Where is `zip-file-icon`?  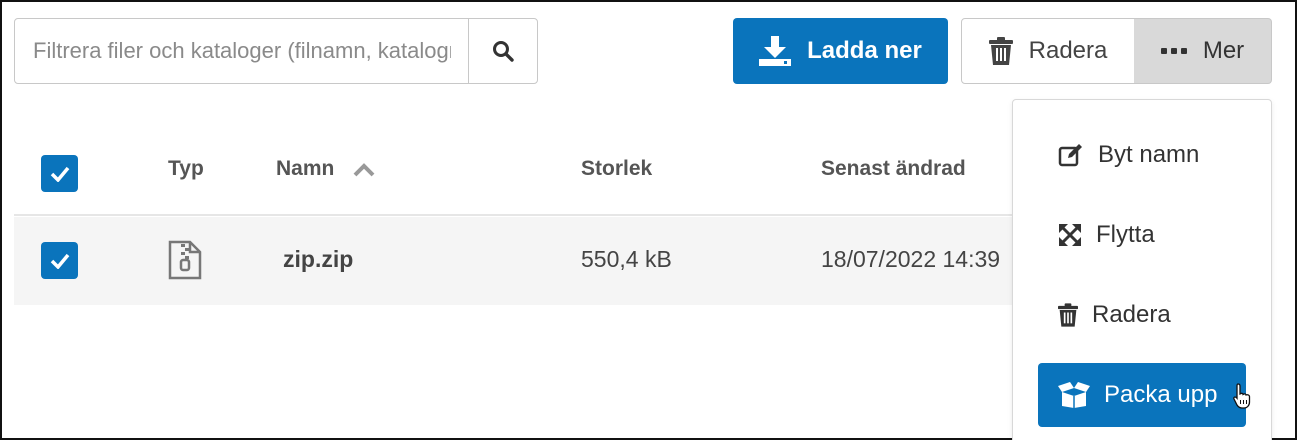
zip-file-icon is located at coordinates (185, 260).